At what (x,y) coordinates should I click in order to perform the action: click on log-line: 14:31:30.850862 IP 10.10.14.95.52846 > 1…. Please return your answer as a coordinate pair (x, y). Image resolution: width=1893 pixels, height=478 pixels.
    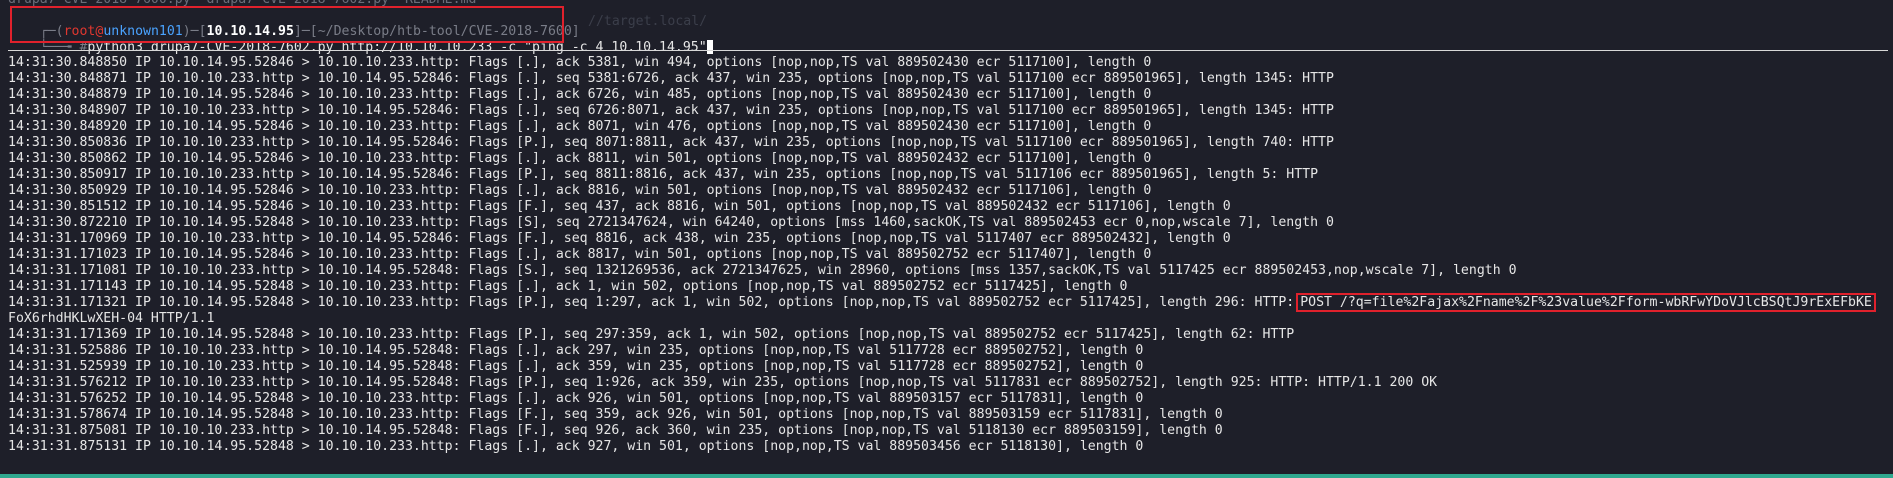
    Looking at the image, I should click on (580, 158).